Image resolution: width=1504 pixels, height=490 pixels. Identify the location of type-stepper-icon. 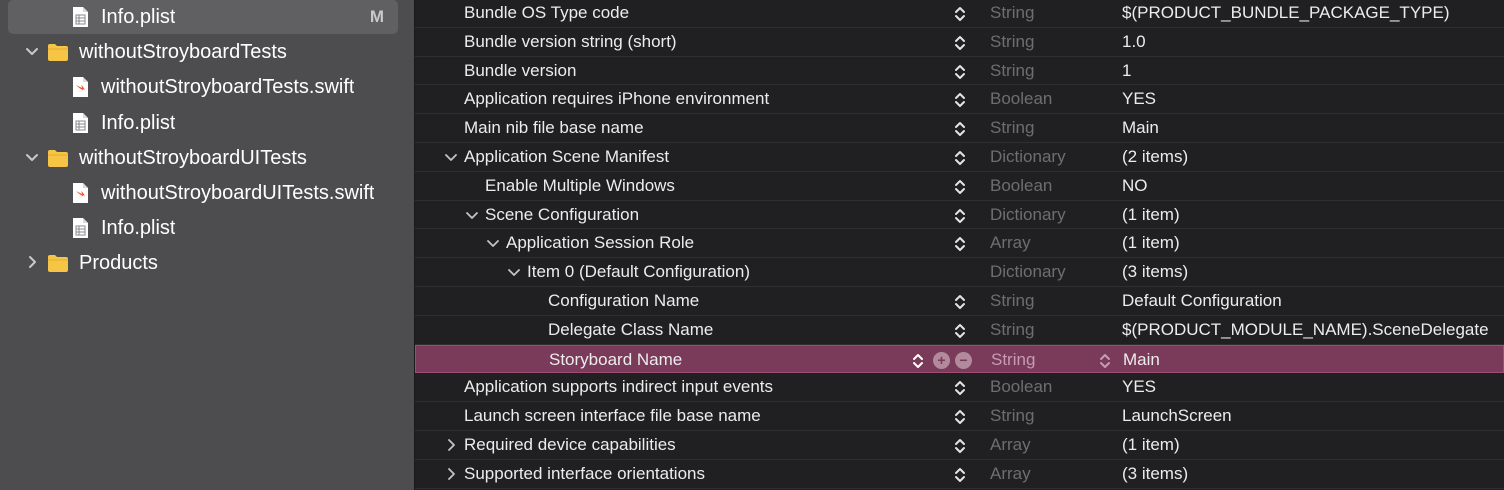
(1105, 361).